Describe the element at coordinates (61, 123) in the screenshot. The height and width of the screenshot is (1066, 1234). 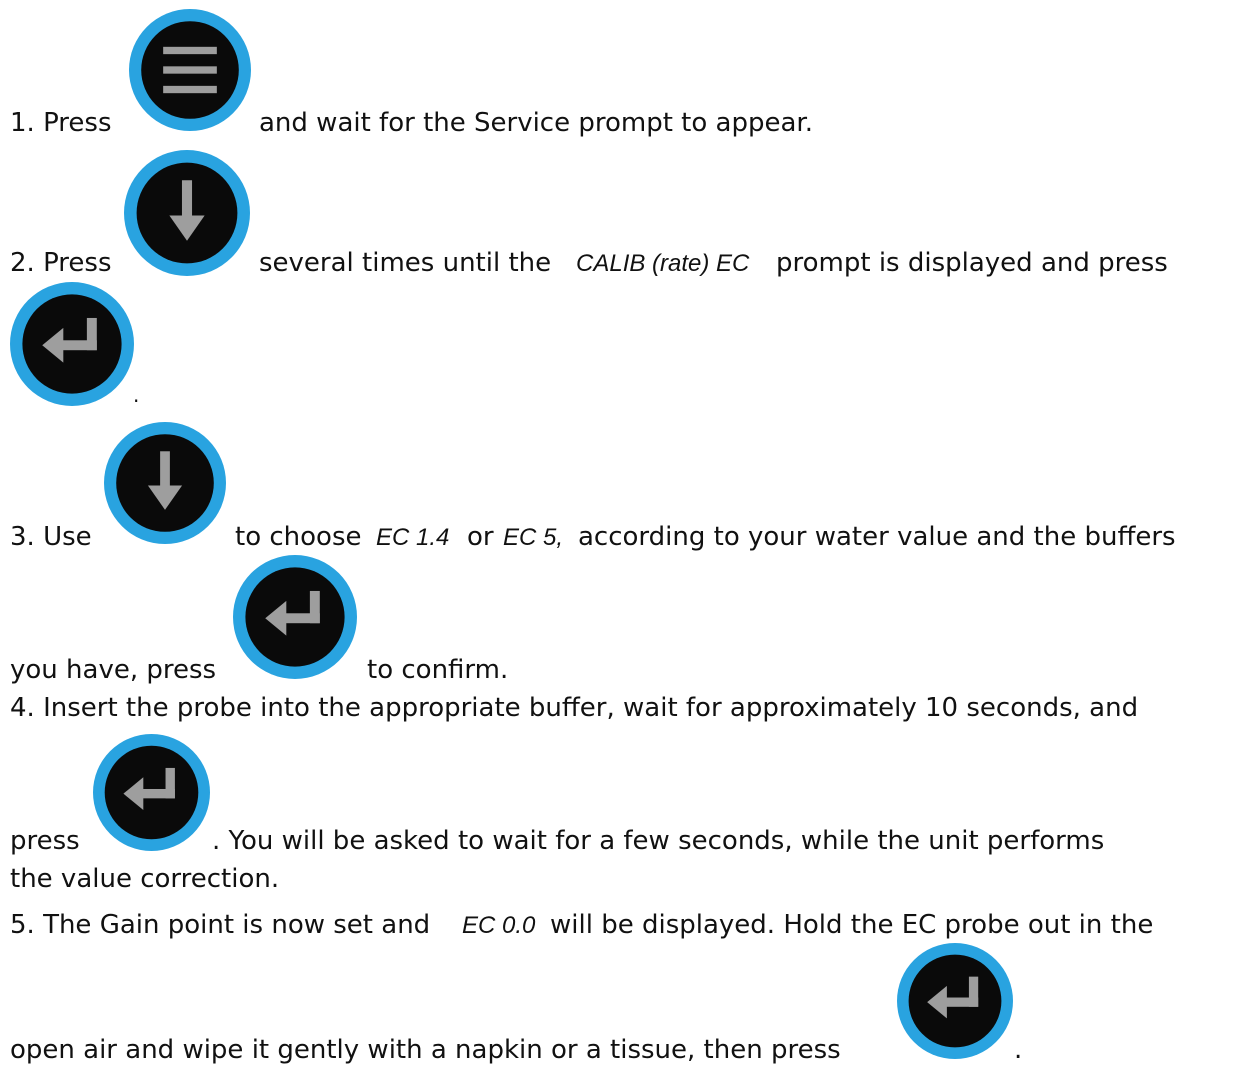
I see `step-1-prefix: 1. Press` at that location.